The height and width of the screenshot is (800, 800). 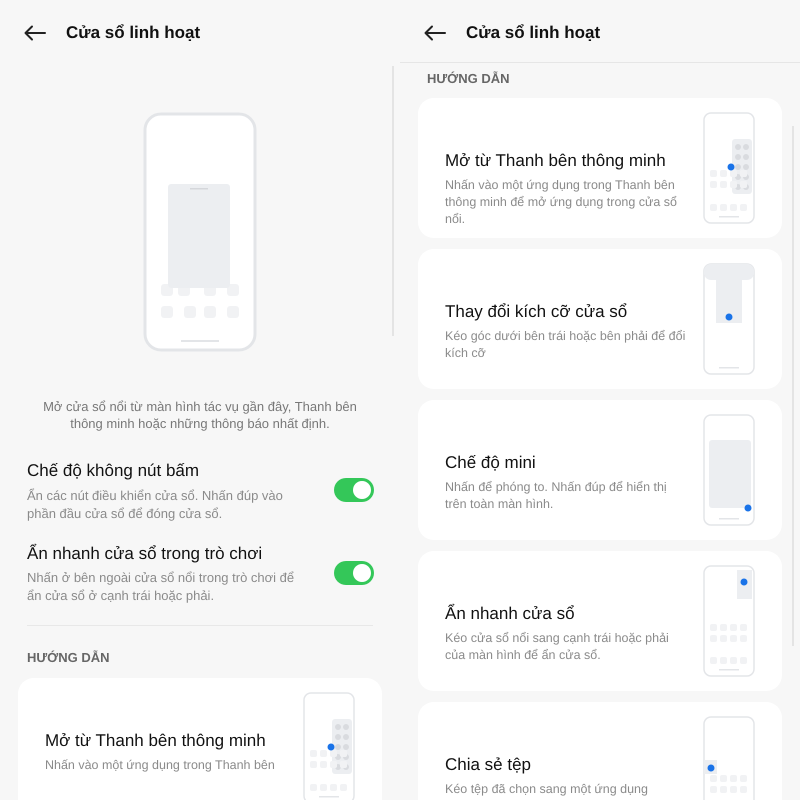 I want to click on guide-title: Chia sẻ tệp, so click(x=488, y=765).